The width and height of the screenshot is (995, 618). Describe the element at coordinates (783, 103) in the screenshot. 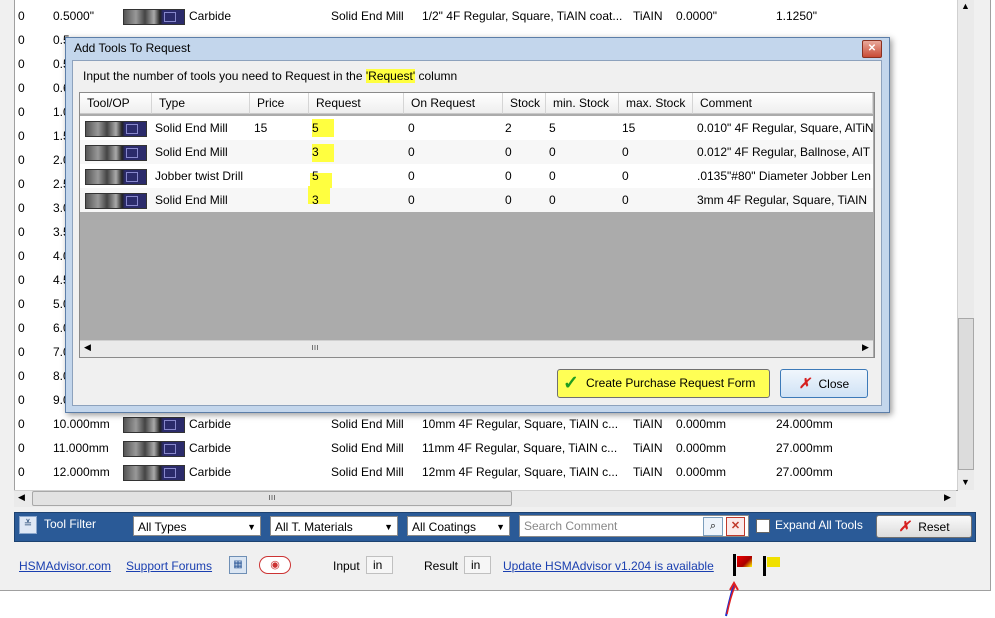

I see `column-header: Comment` at that location.